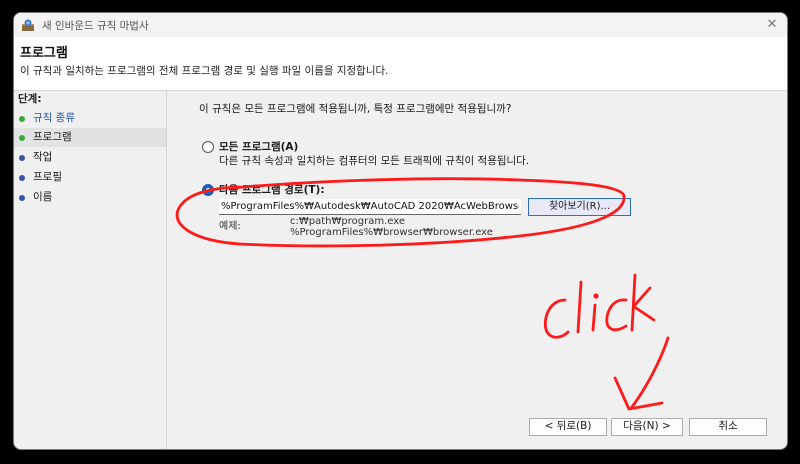 Image resolution: width=800 pixels, height=464 pixels. What do you see at coordinates (90, 197) in the screenshot?
I see `sidebar-item-name: 이름` at bounding box center [90, 197].